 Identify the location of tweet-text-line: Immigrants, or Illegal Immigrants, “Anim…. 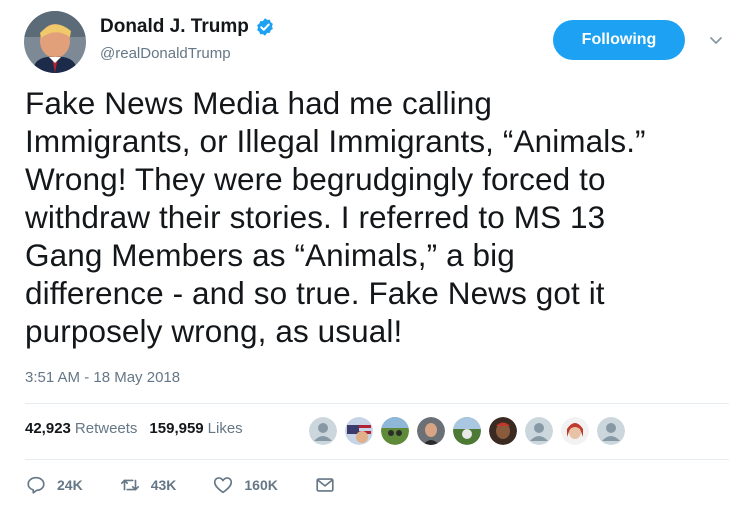
(335, 141).